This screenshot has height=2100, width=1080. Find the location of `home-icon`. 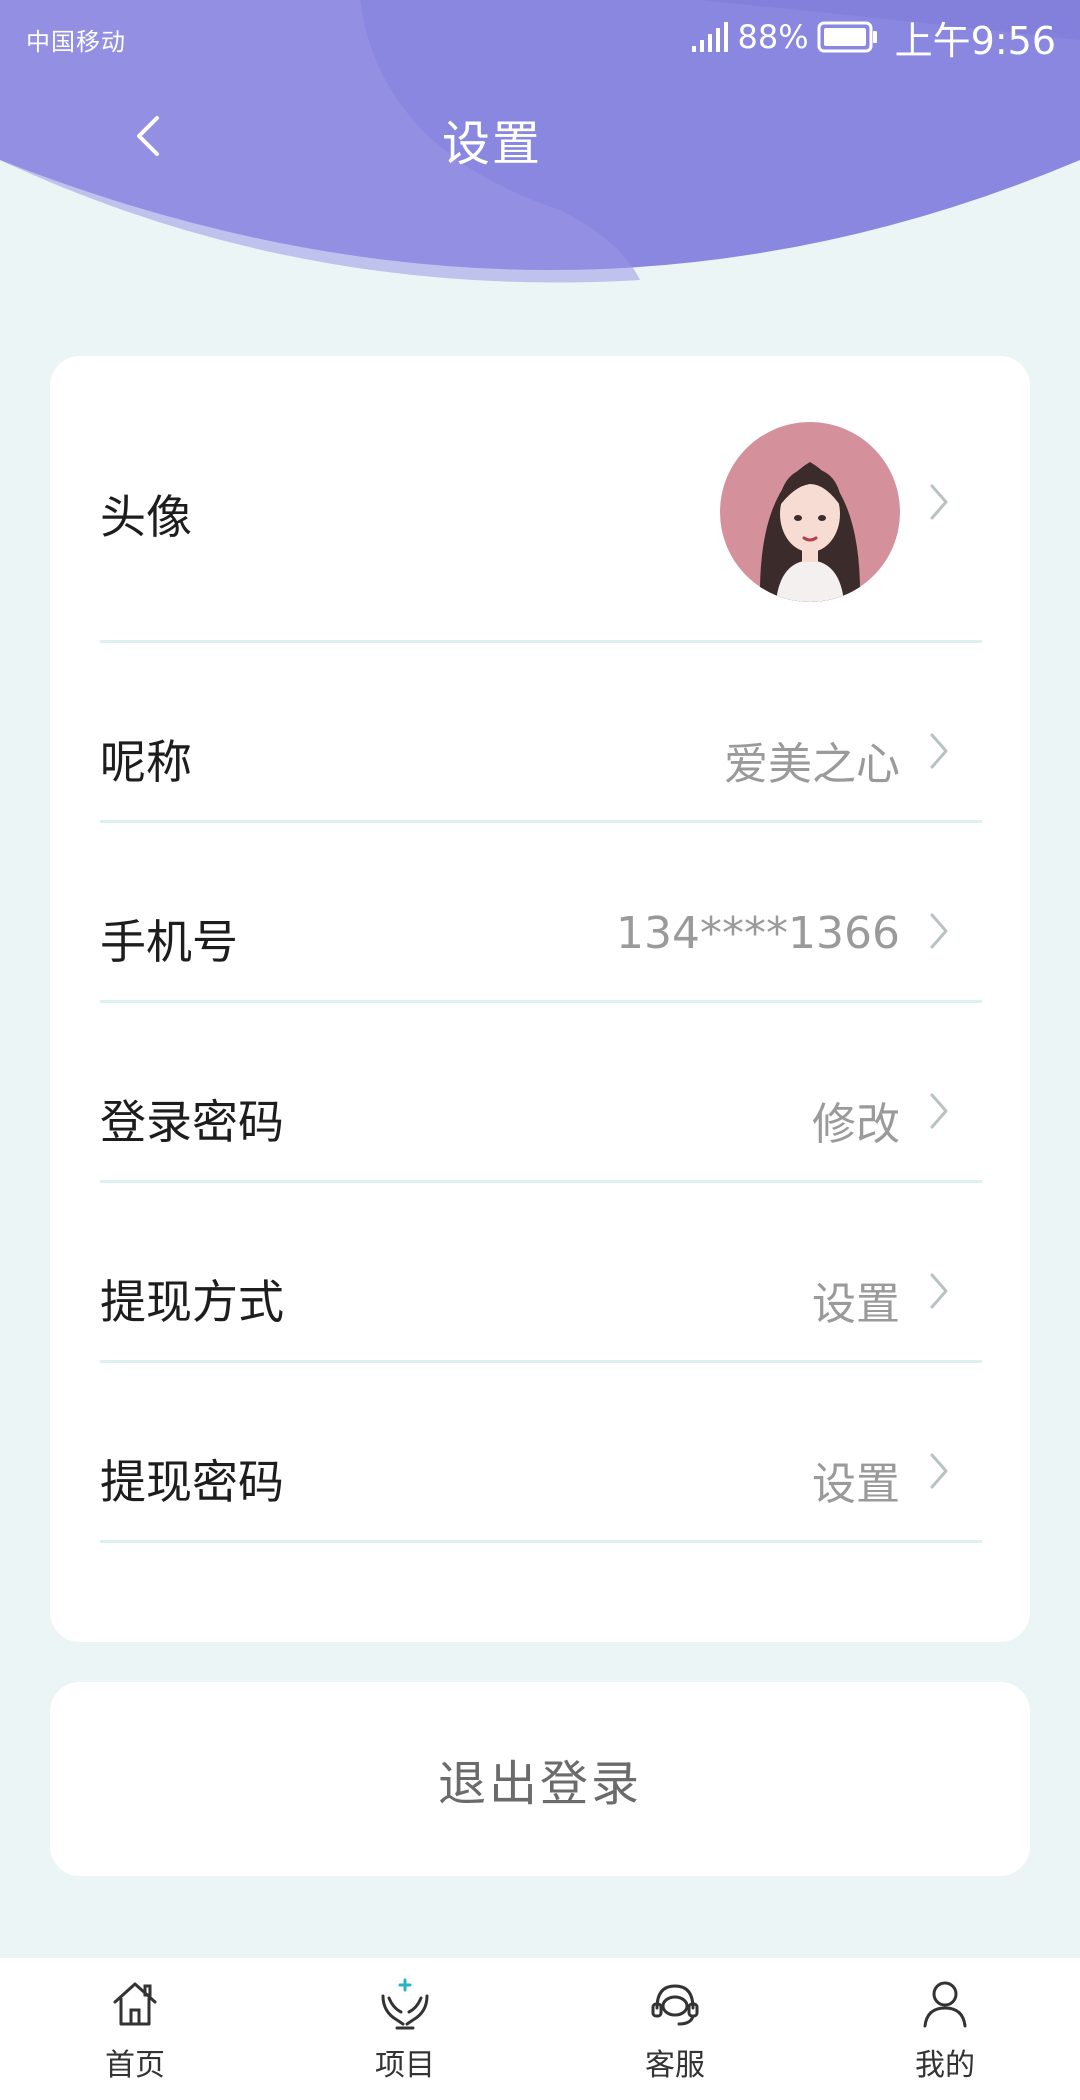

home-icon is located at coordinates (135, 2004).